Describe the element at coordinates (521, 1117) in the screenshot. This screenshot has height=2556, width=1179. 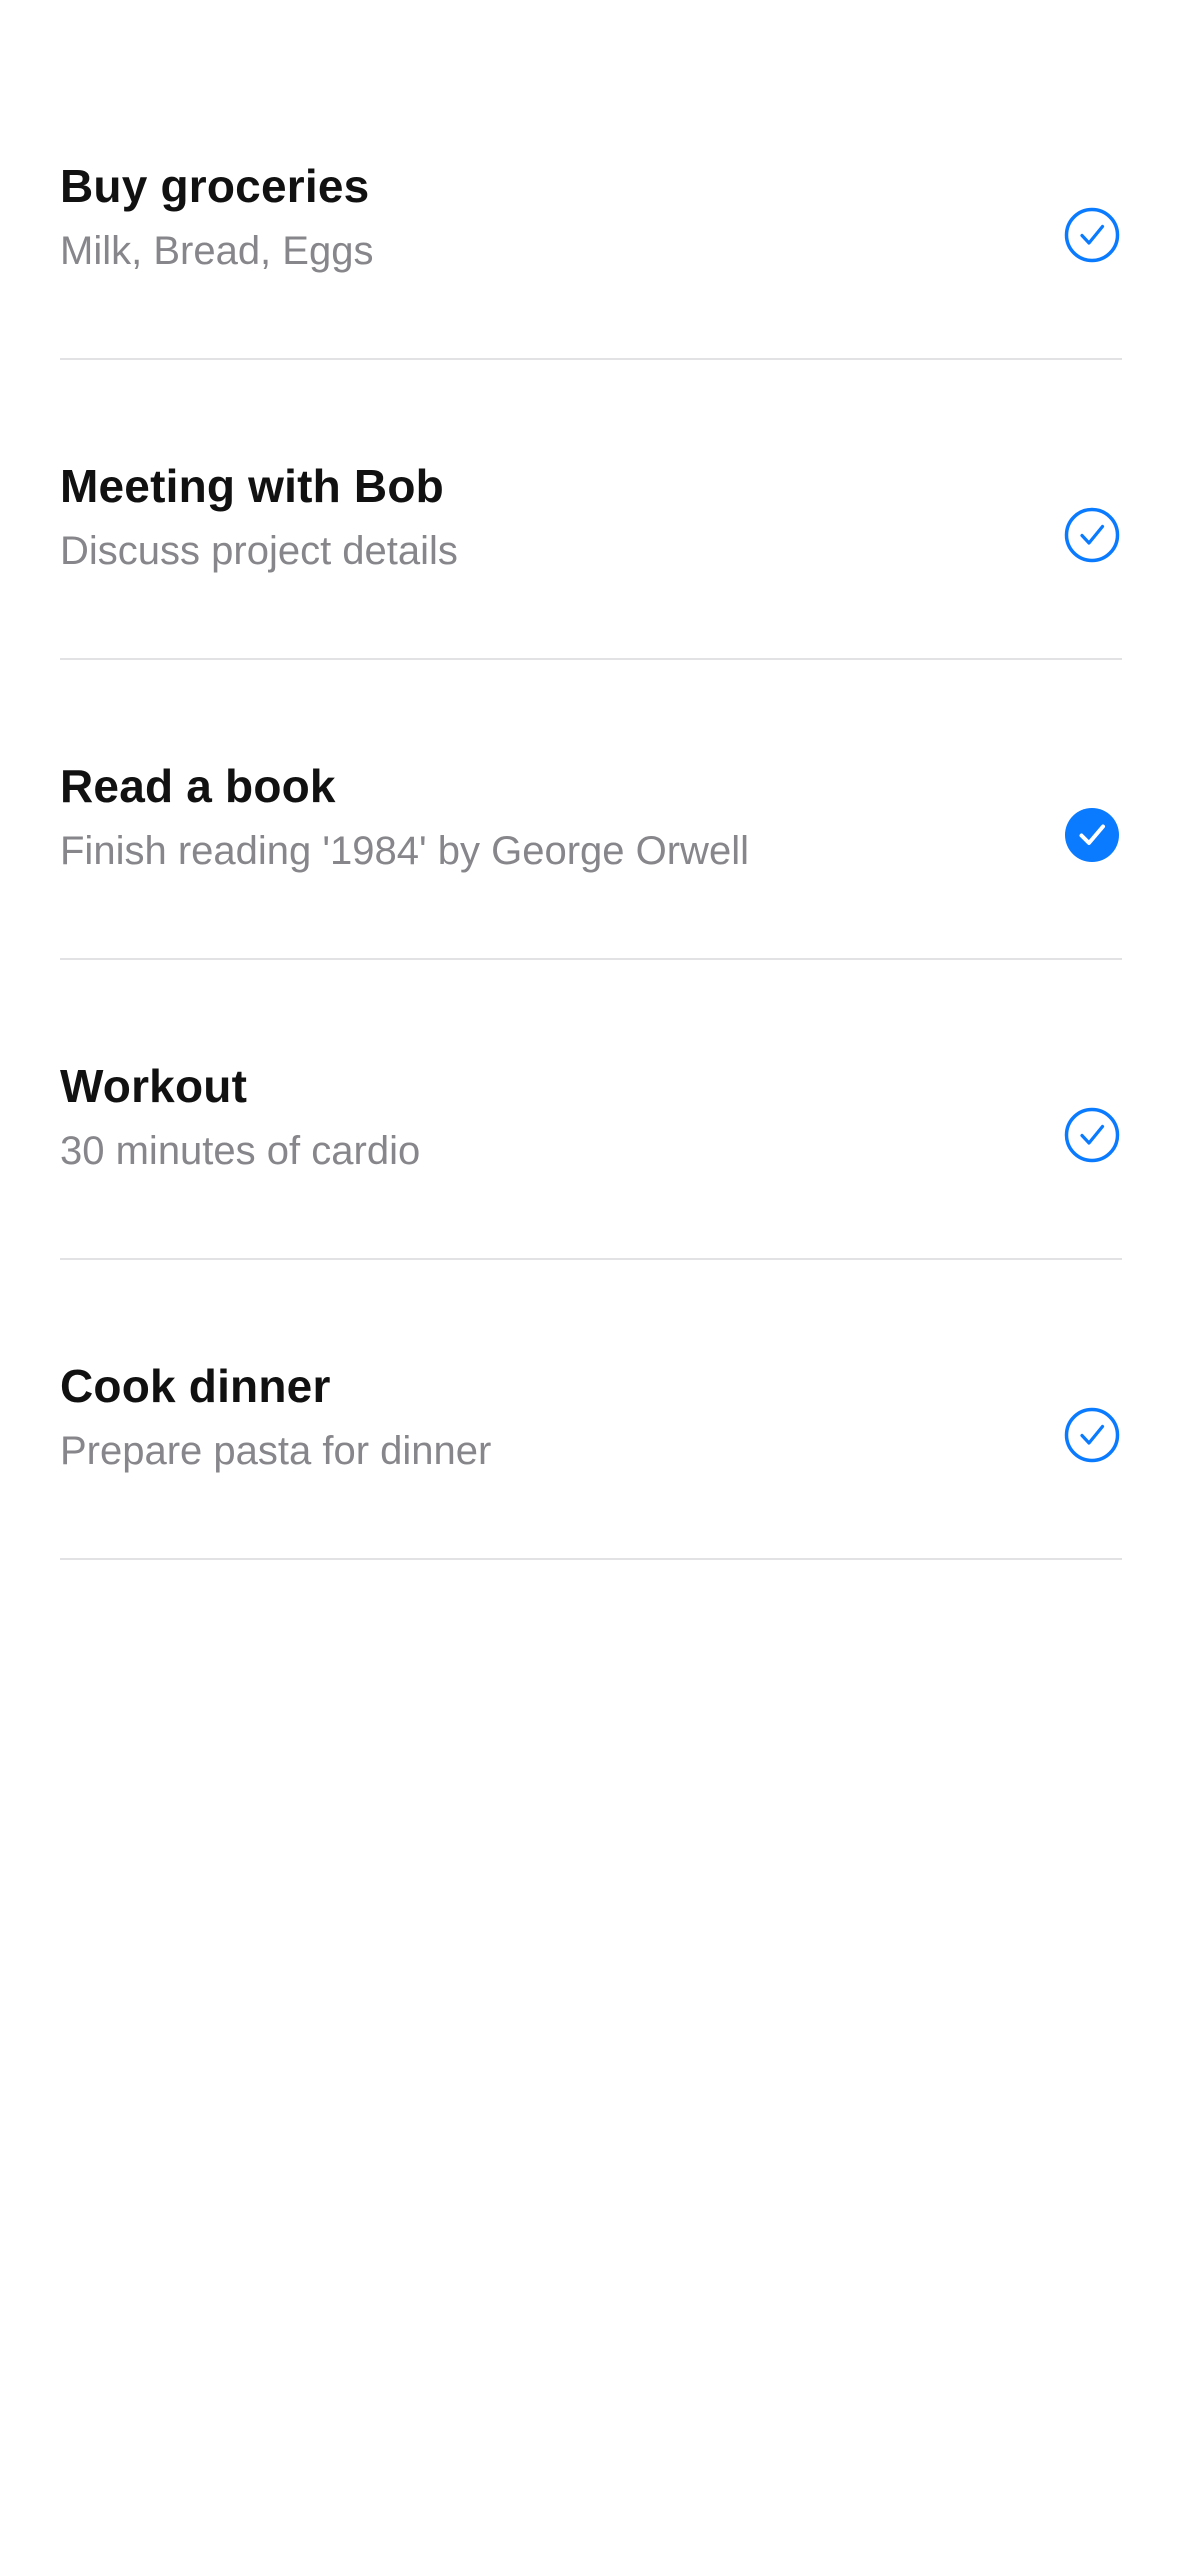
I see `task-text: Workout 30 minutes of cardio` at that location.